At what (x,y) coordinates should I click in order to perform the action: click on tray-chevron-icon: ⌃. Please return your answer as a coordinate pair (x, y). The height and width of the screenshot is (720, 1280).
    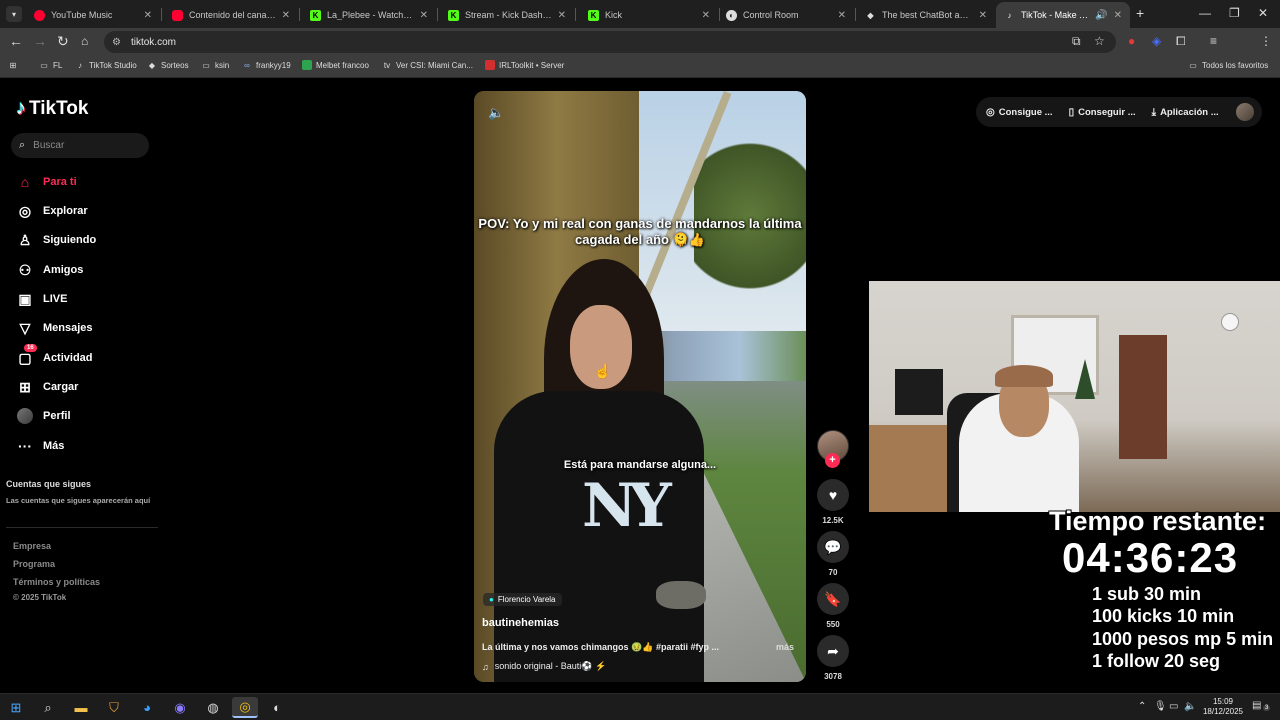
    Looking at the image, I should click on (1142, 706).